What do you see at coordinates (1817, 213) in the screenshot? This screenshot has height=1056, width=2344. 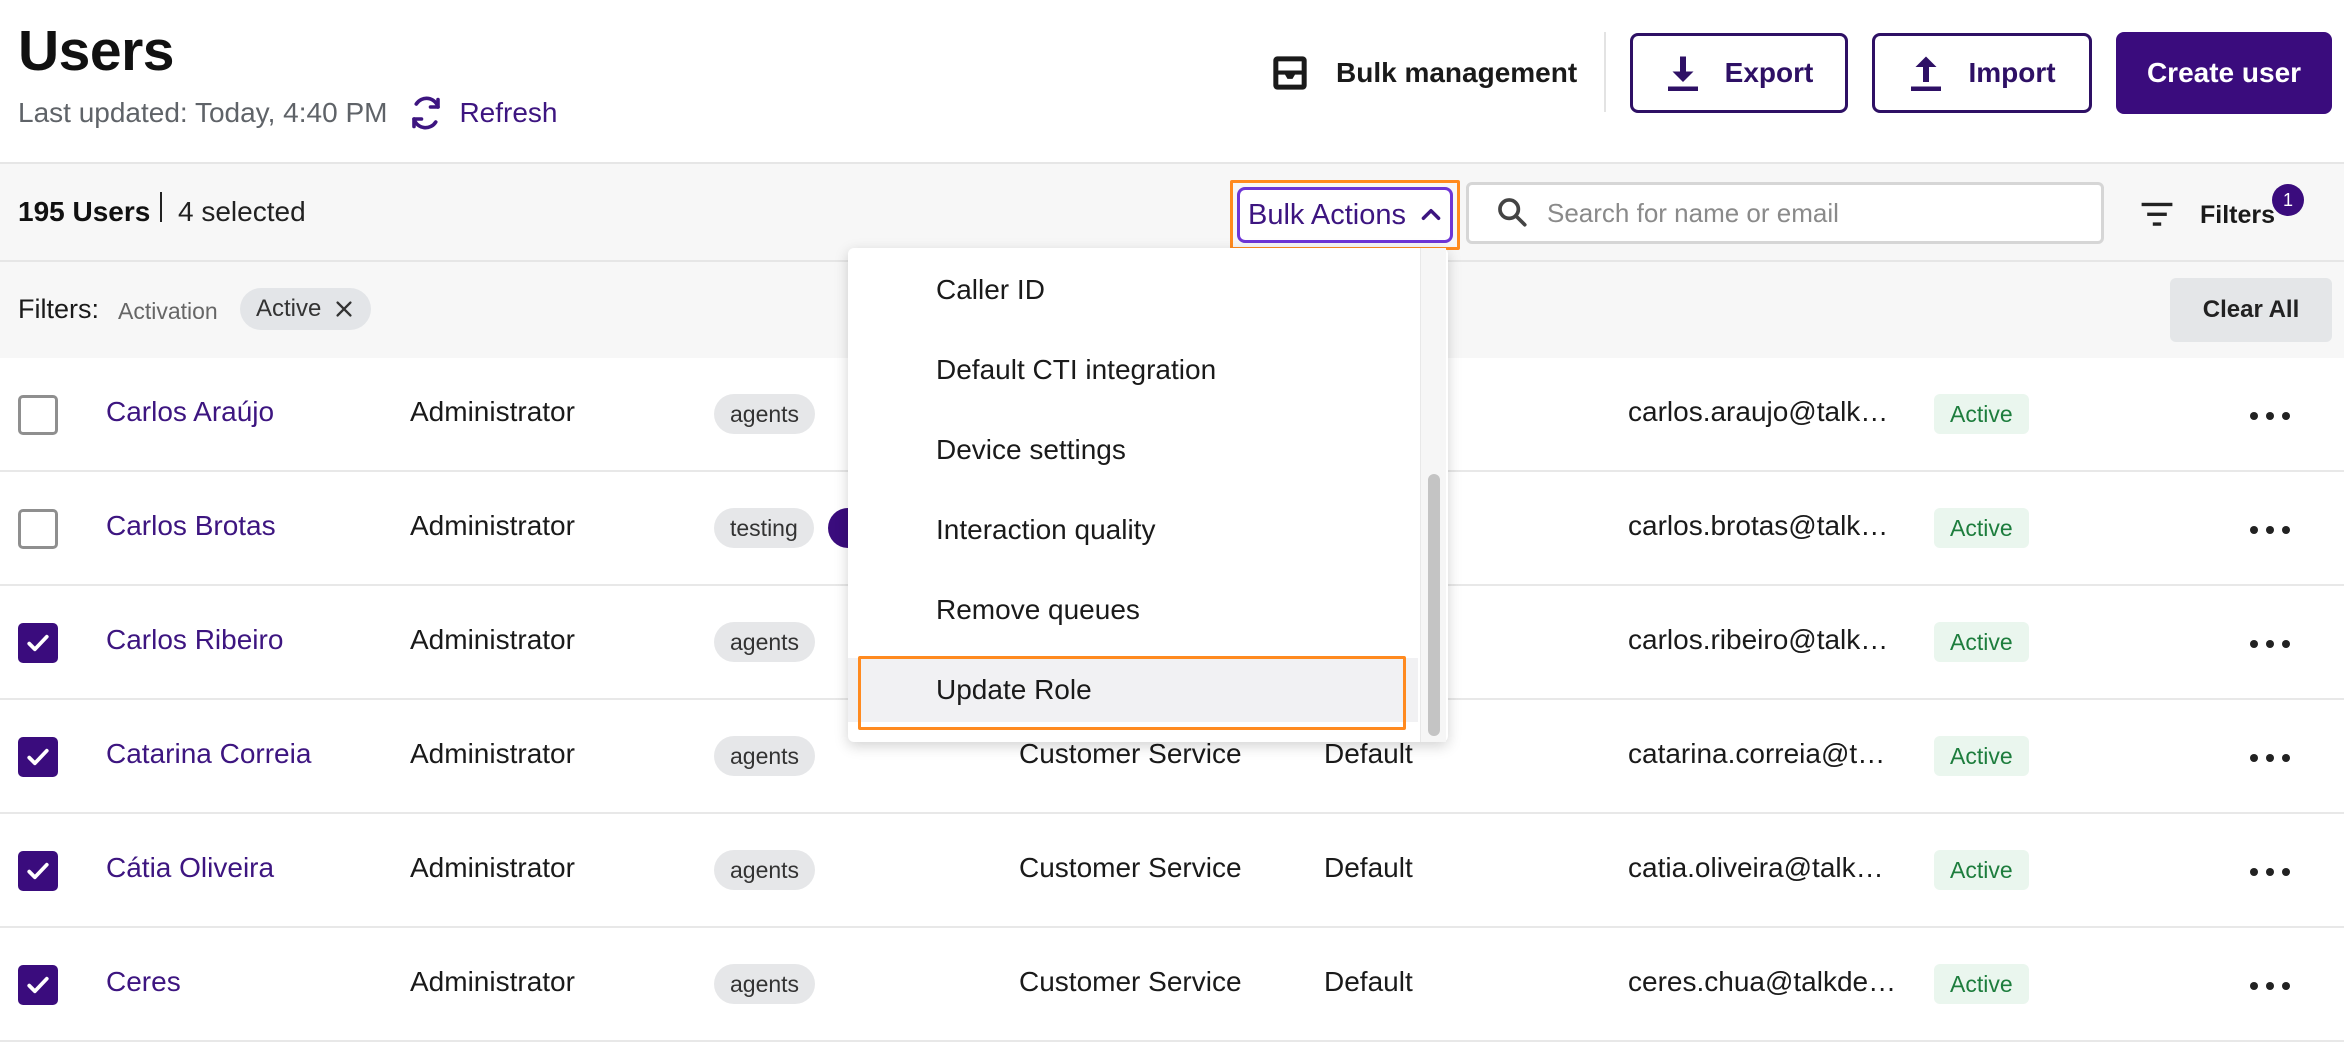 I see `search-input` at bounding box center [1817, 213].